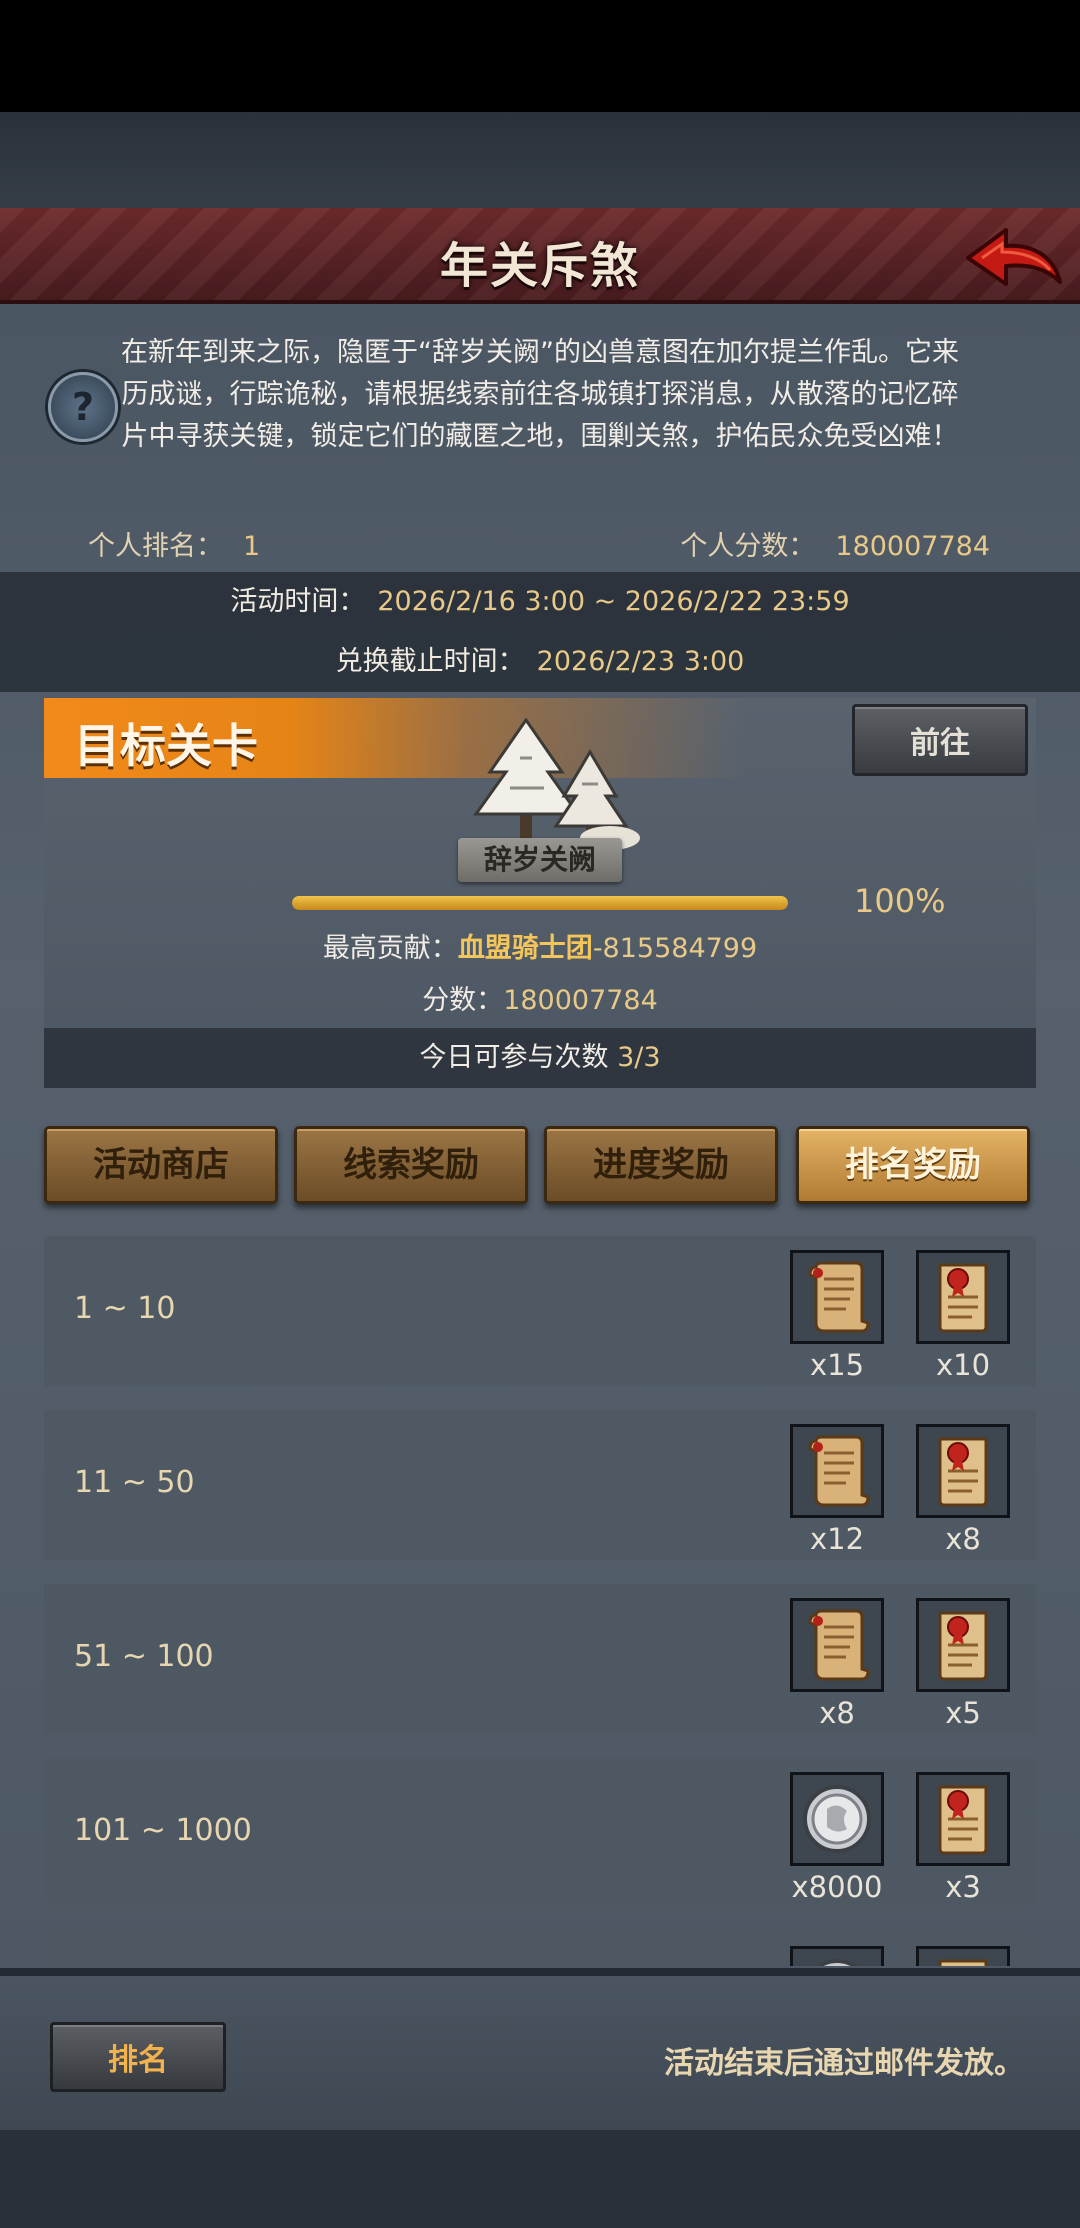 The height and width of the screenshot is (2228, 1080). I want to click on rank-reward-row-partial, so click(540, 1949).